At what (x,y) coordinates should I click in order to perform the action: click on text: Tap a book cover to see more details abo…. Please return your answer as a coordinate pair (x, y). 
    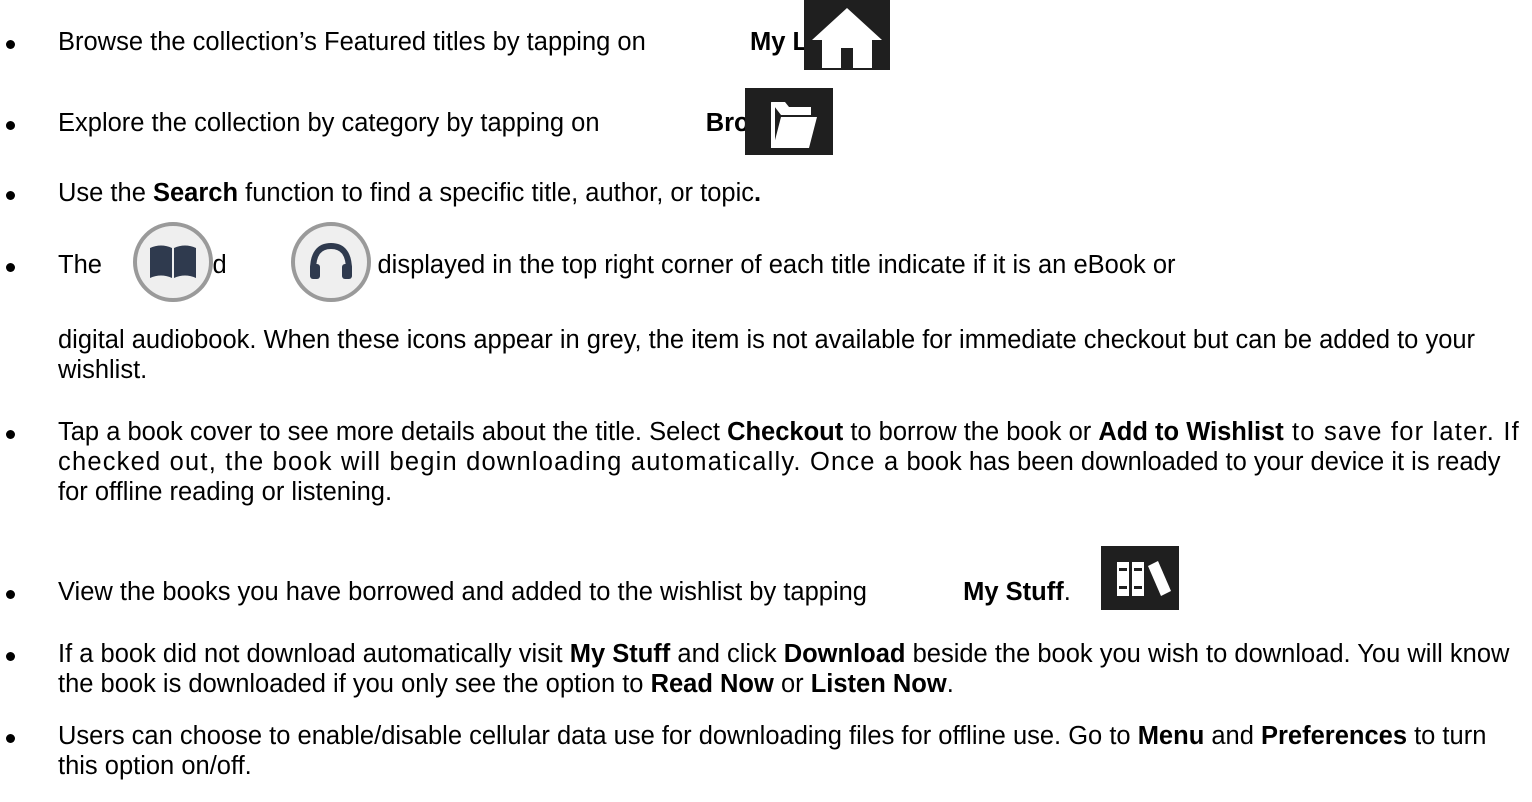
    Looking at the image, I should click on (393, 432).